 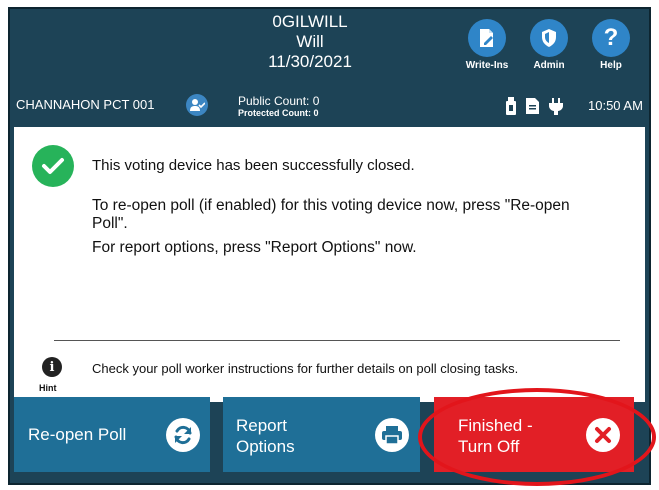 I want to click on help-icon: ?, so click(x=611, y=38).